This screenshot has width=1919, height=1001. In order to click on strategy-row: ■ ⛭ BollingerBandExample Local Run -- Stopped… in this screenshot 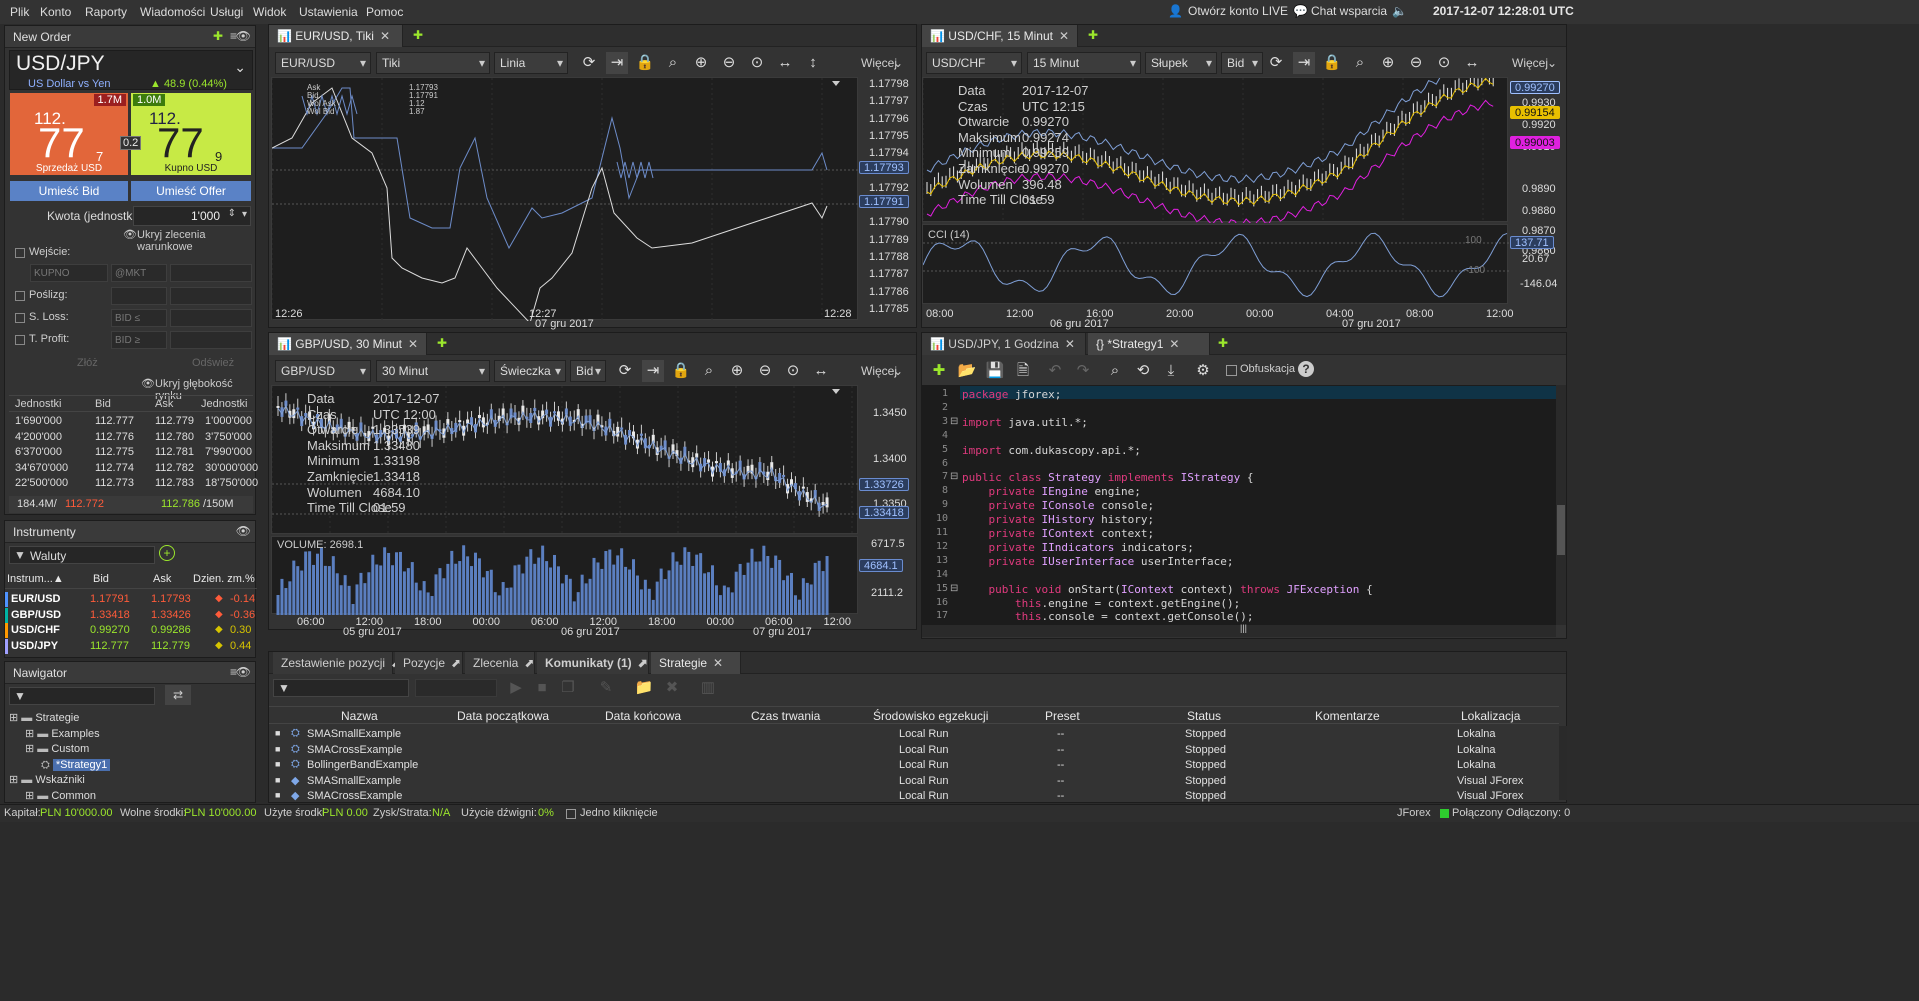, I will do `click(914, 765)`.